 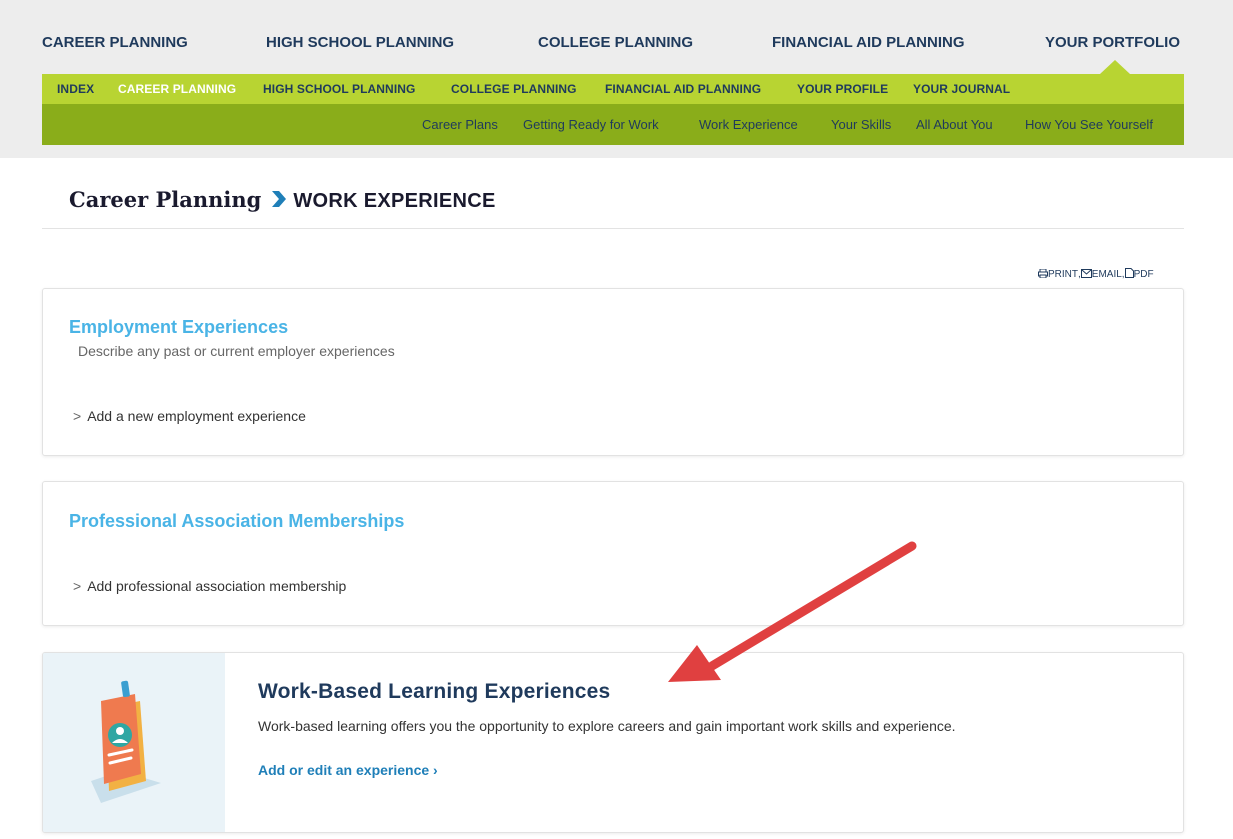 I want to click on print-label: PRINT, so click(x=1063, y=274).